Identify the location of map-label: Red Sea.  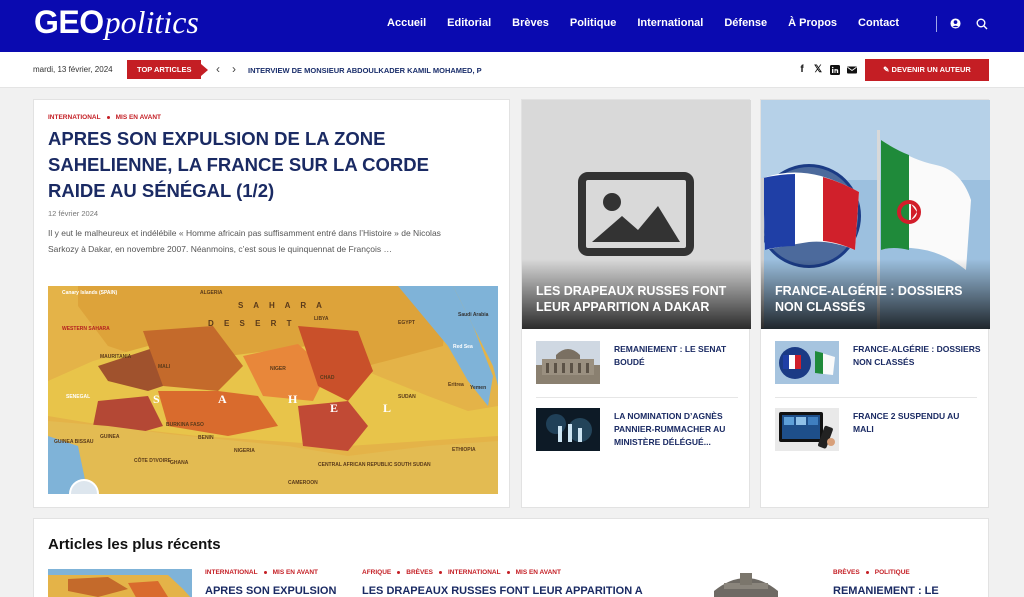
(463, 347).